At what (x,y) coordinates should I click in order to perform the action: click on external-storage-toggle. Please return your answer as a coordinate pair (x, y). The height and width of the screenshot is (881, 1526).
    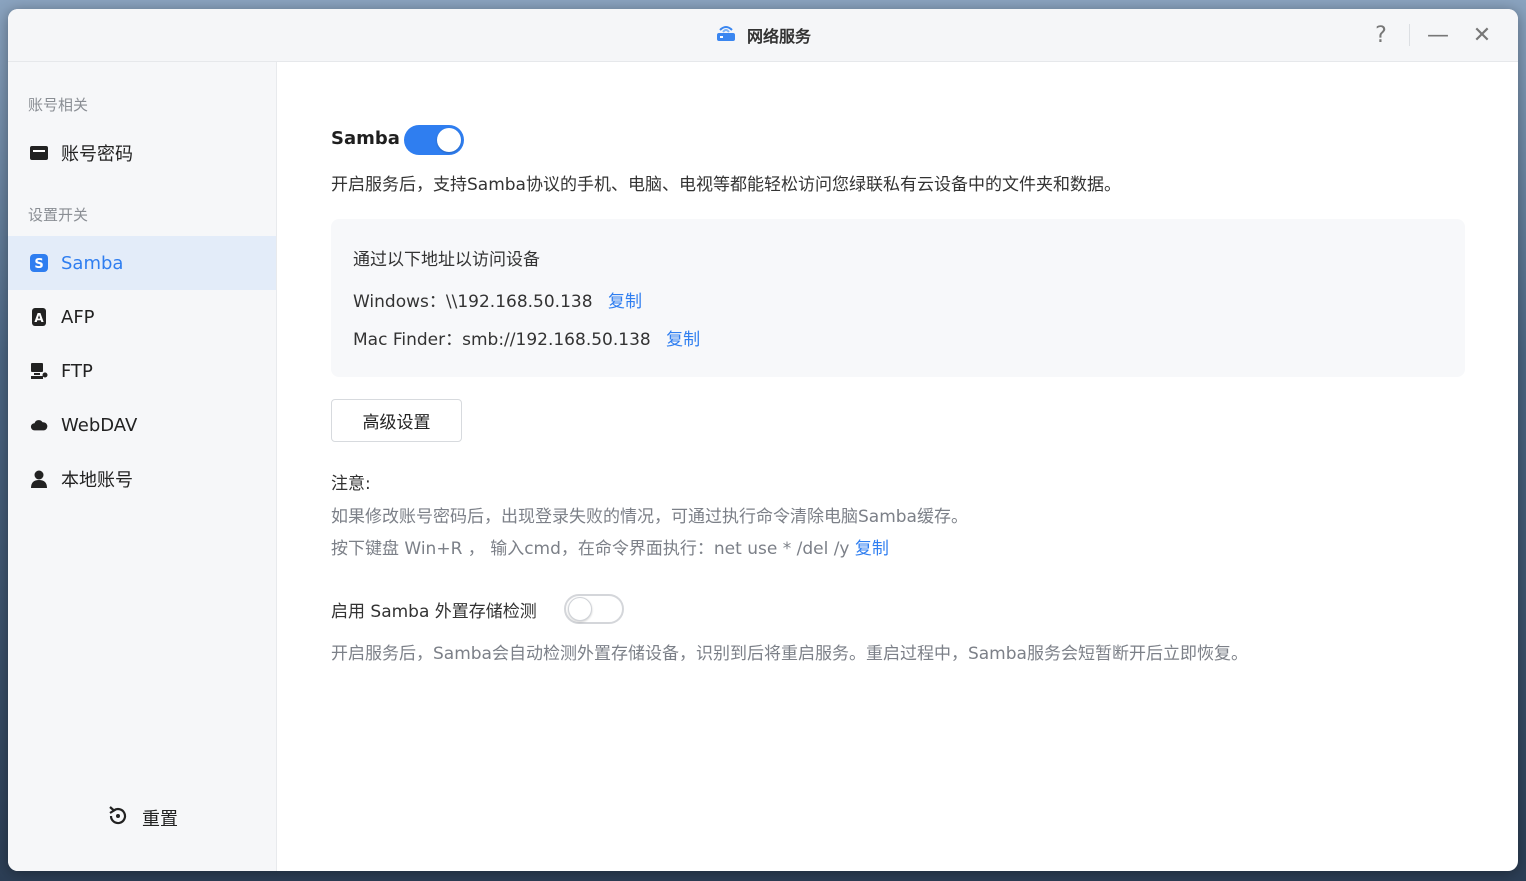
    Looking at the image, I should click on (594, 609).